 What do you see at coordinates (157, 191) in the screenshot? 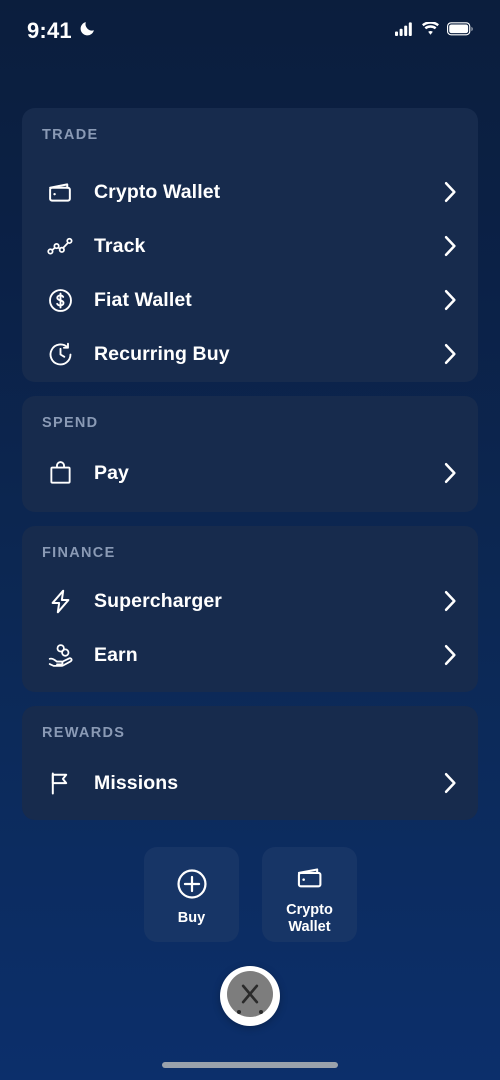
I see `menu-item-label: Crypto Wallet` at bounding box center [157, 191].